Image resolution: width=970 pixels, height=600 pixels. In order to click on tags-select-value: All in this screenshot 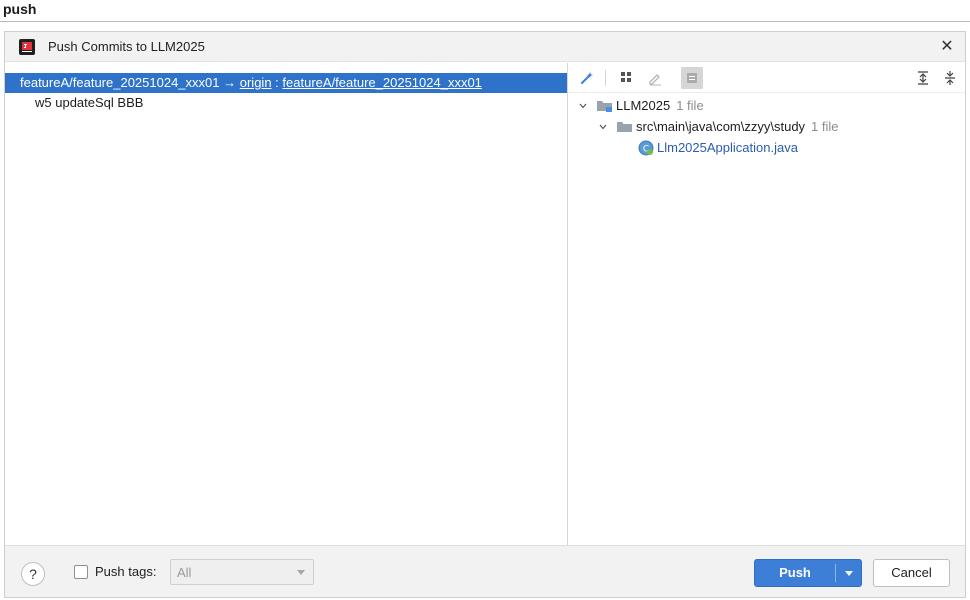, I will do `click(184, 572)`.